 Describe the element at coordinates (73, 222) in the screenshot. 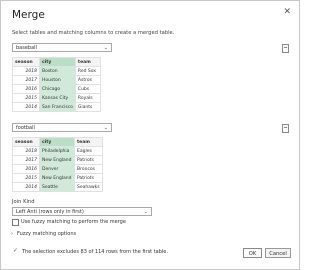

I see `fuzzy-matching-checkbox-label: Use fuzzy matching to perform the merge` at that location.